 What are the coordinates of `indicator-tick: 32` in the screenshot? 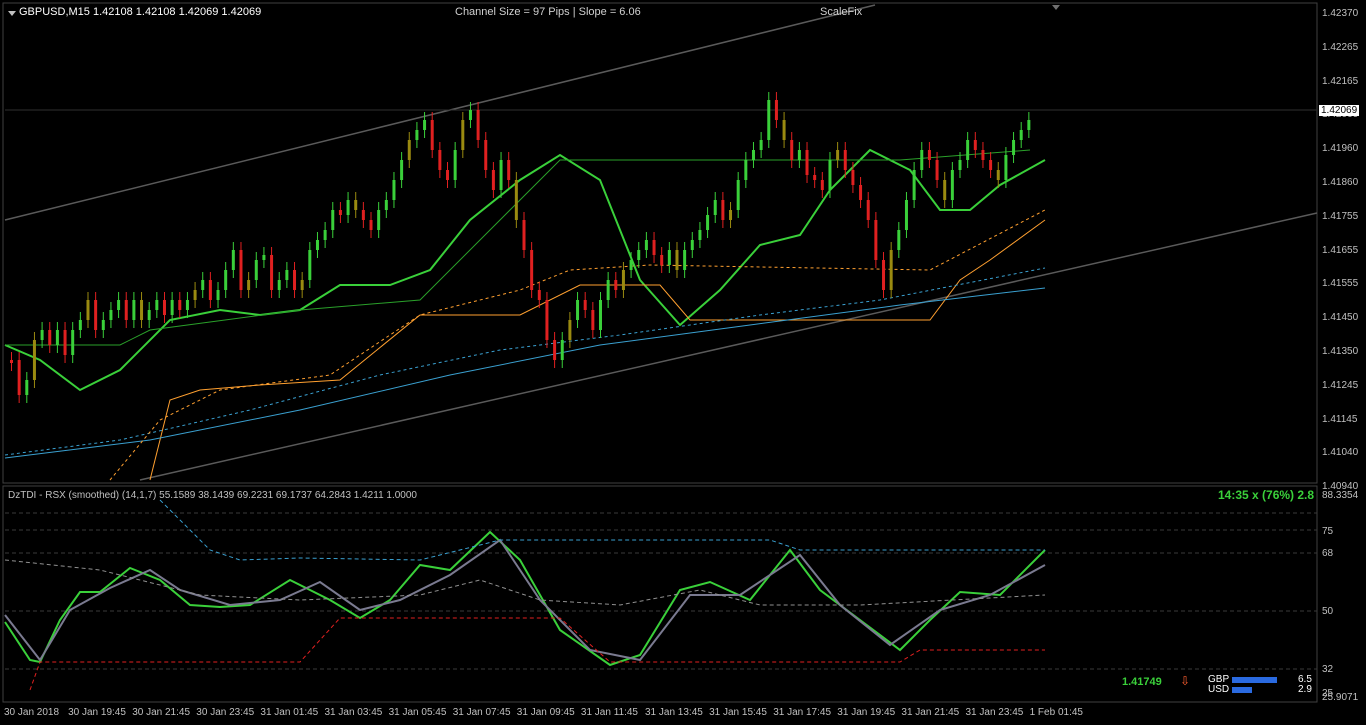 It's located at (1328, 669).